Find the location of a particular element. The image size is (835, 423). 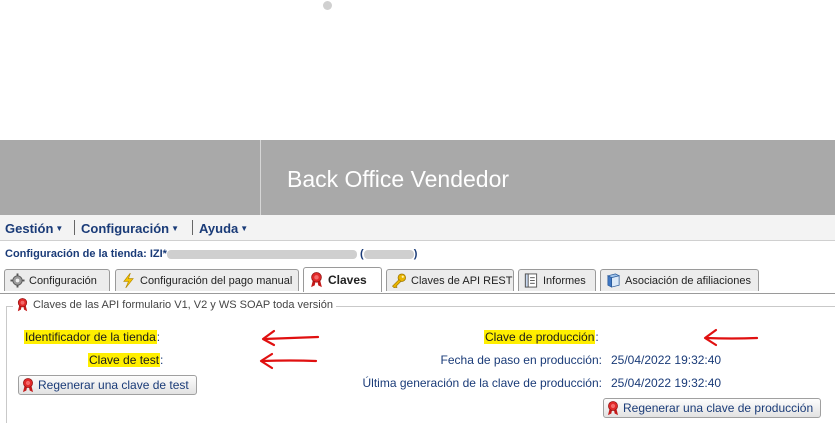

tab-label: Configuración is located at coordinates (63, 280).